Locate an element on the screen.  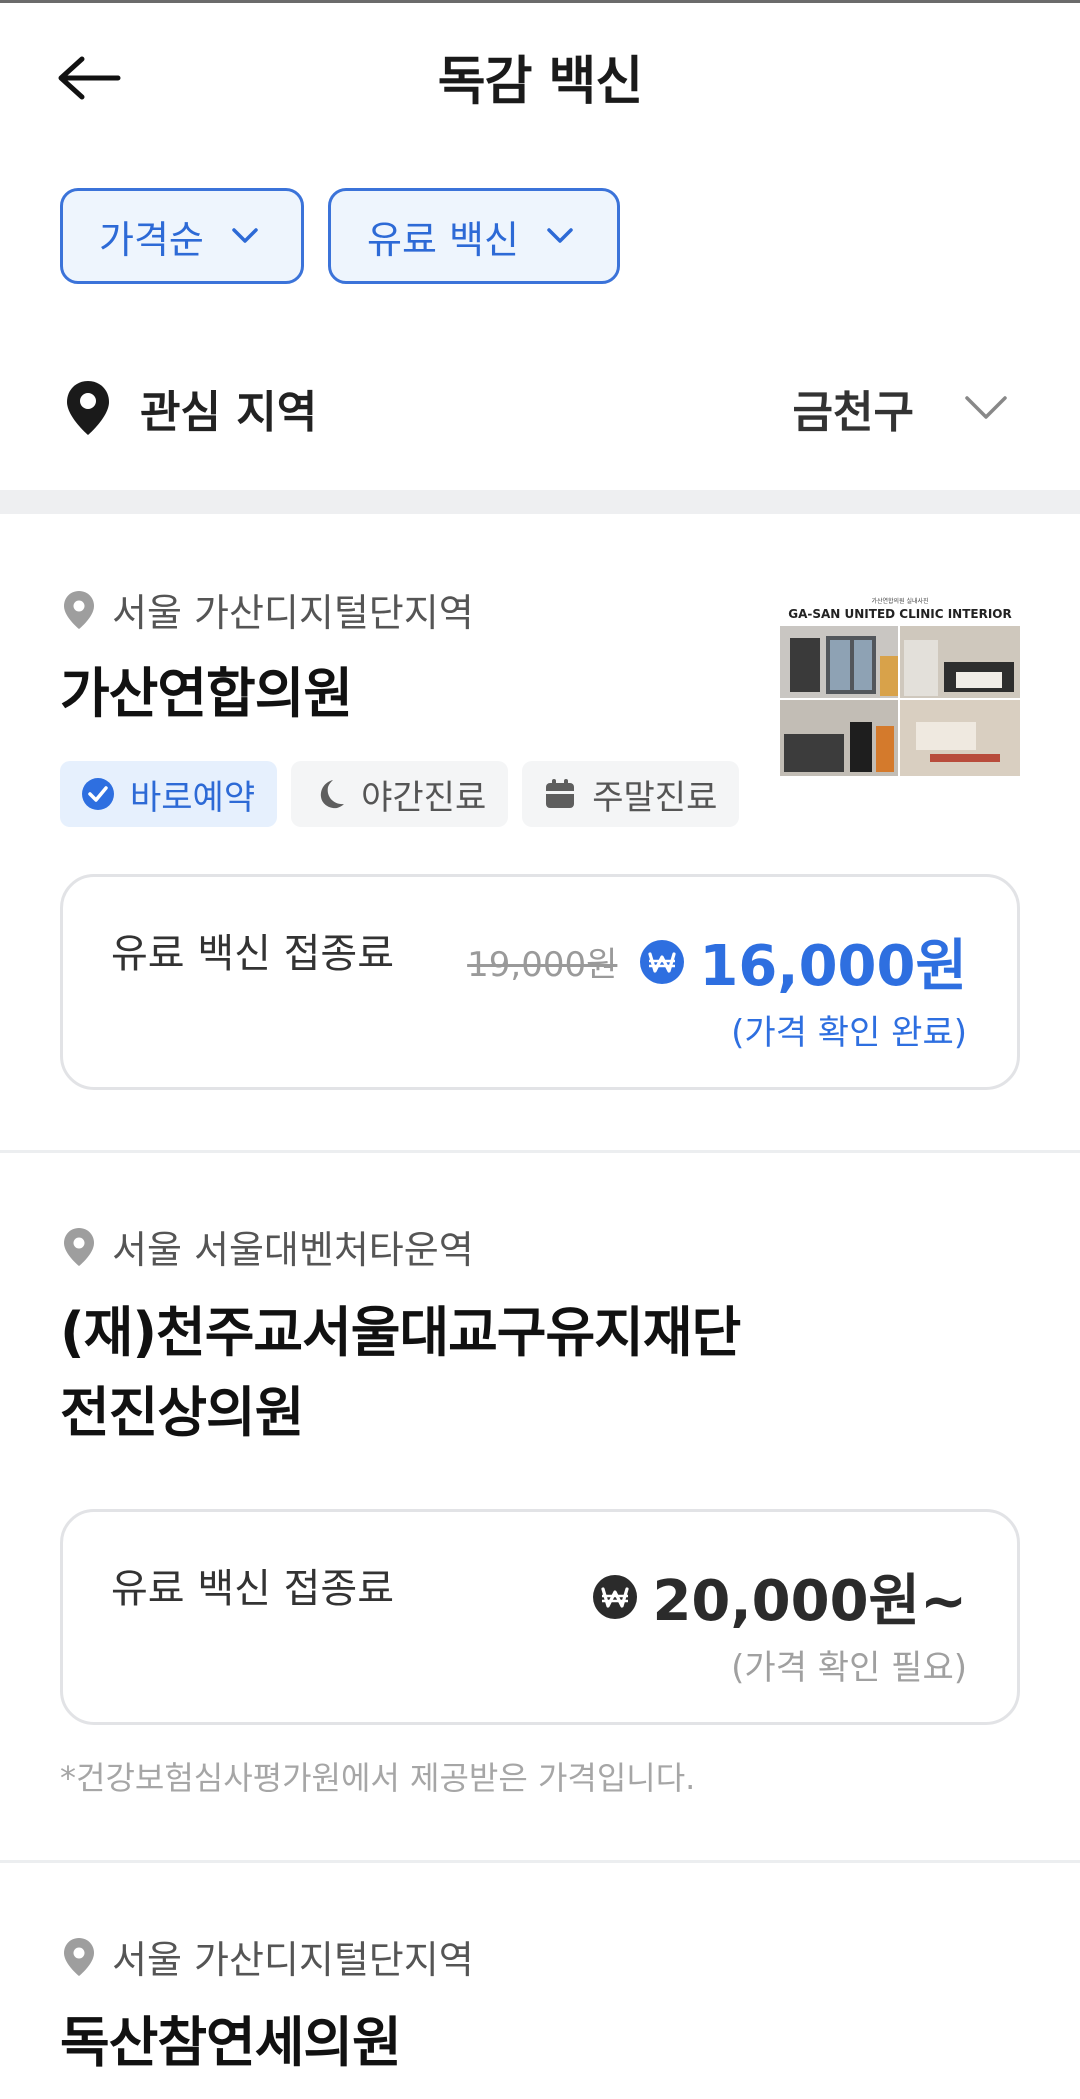
price-box: 유료 백신 접종료 20,000원~ (가격 확인 필요) is located at coordinates (540, 1617).